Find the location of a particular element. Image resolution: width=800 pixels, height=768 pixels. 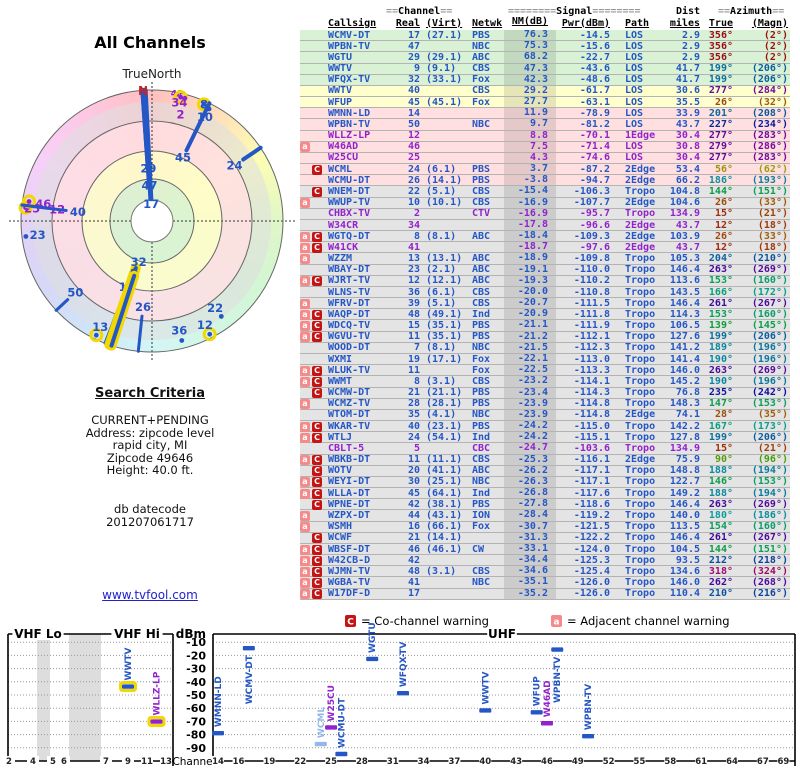

cell-azimuth_magn: (2°) is located at coordinates (775, 57).